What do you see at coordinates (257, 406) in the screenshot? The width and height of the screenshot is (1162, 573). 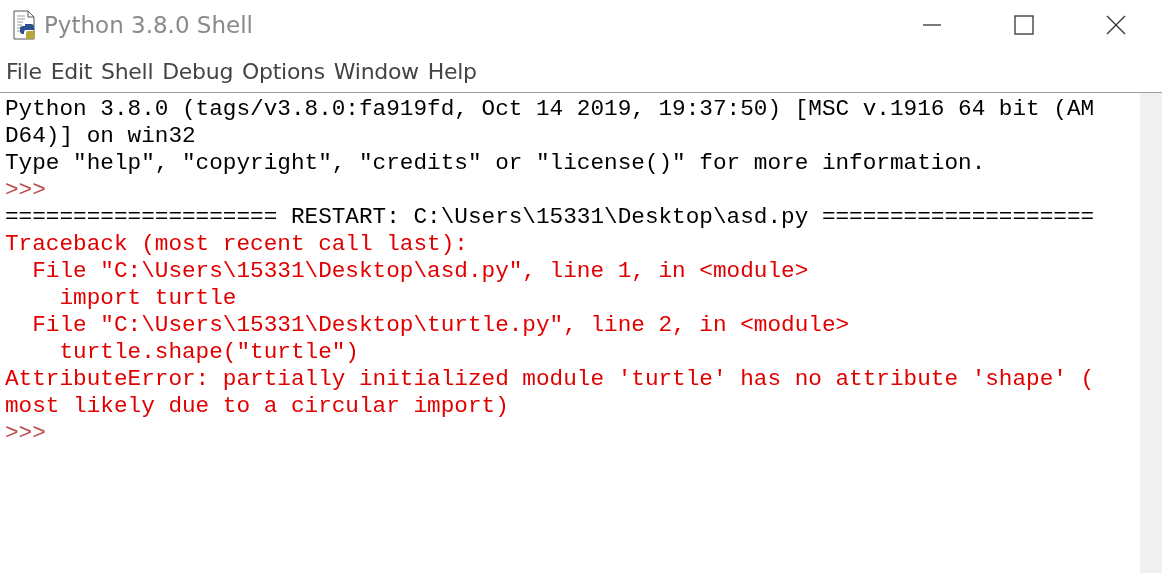 I see `error-line: most likely due to a circular import)` at bounding box center [257, 406].